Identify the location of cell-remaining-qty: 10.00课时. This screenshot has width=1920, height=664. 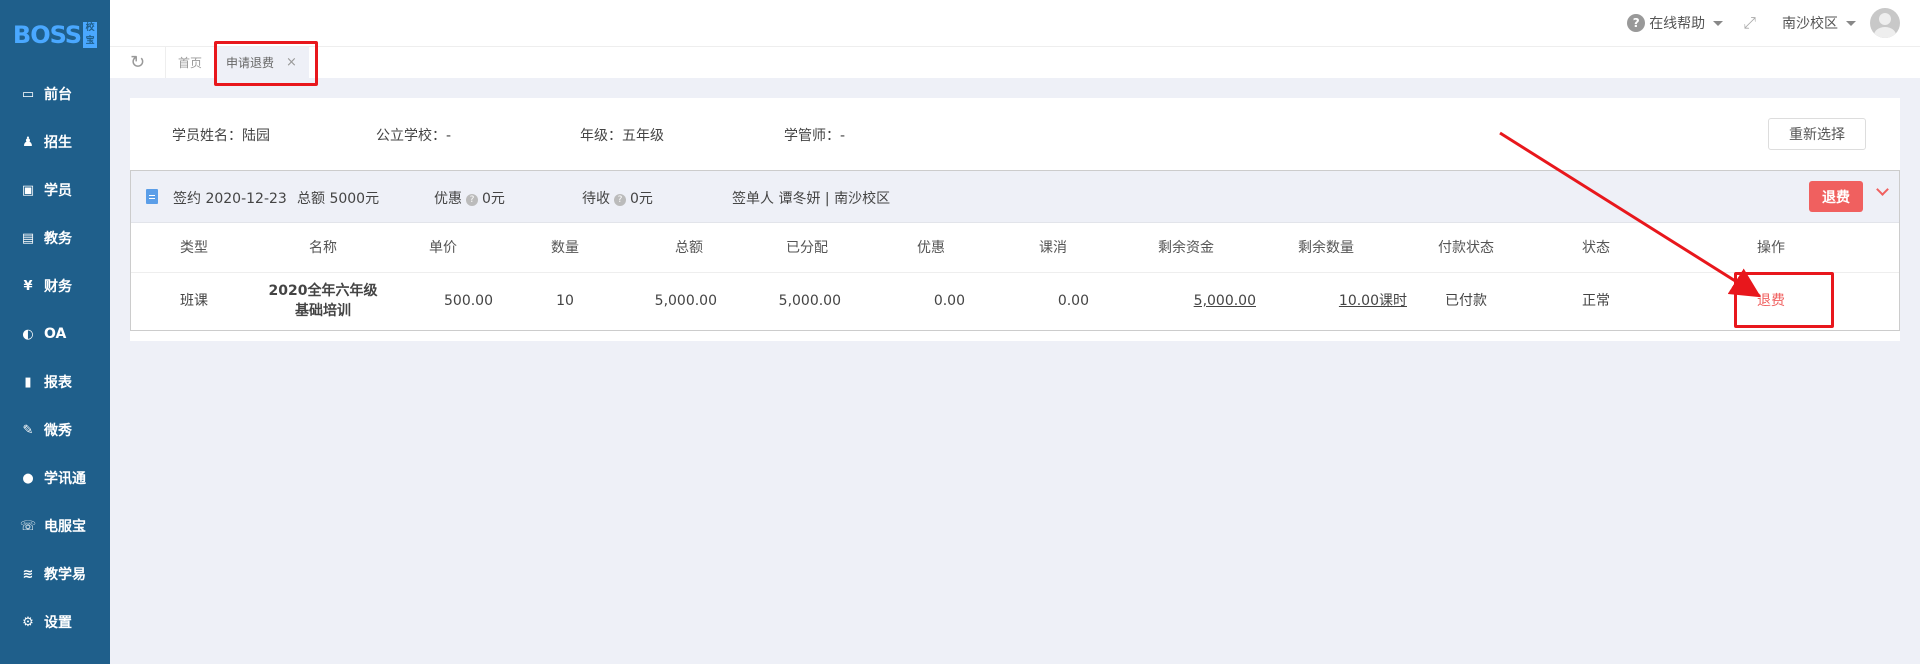
(1334, 301).